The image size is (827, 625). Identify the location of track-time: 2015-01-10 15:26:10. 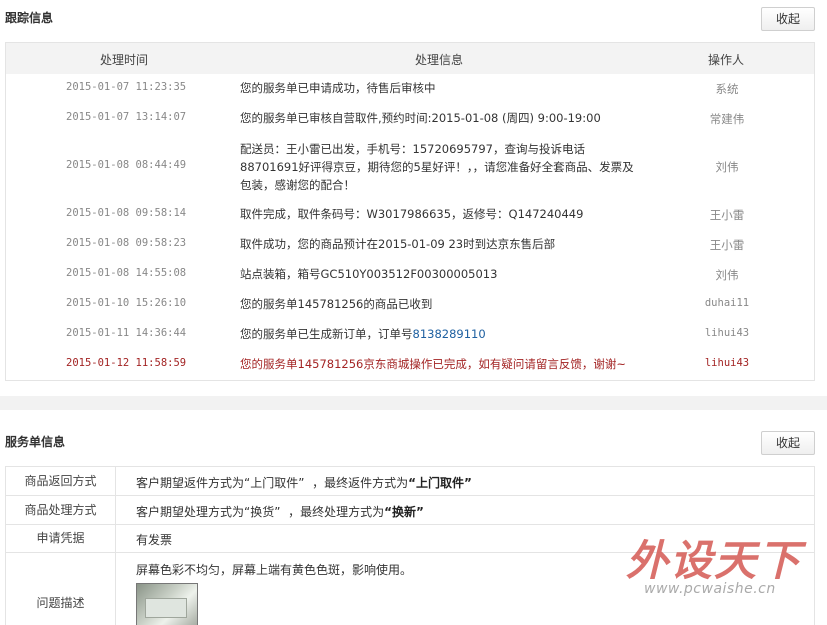
(126, 303).